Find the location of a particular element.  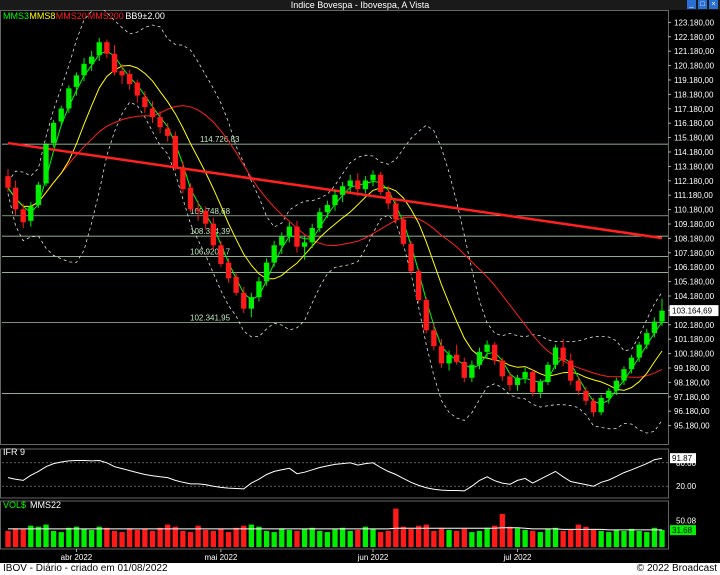

ifr-label: IFR 9 is located at coordinates (14, 452).